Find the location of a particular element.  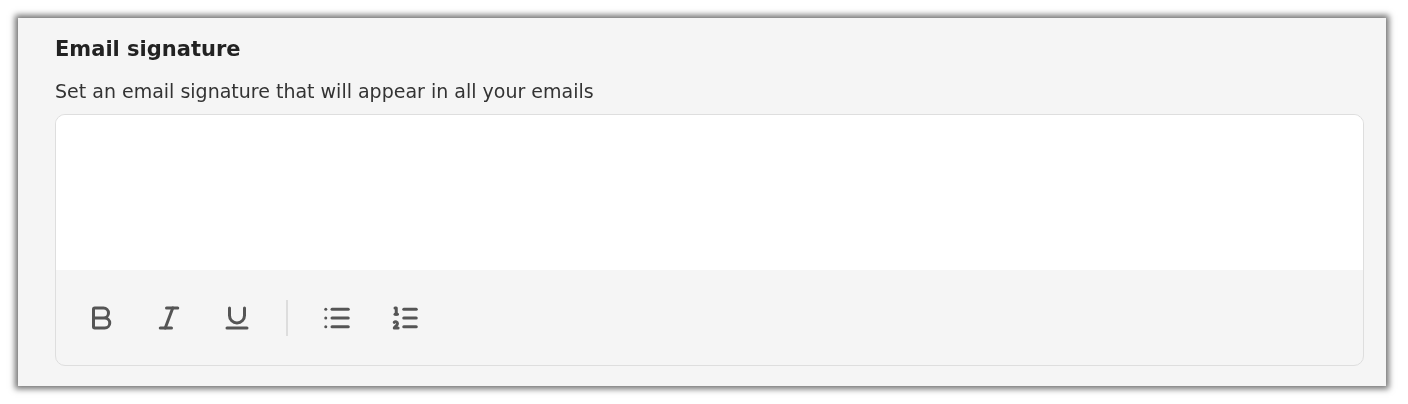

section-description: Set an email signature that will appear in all your emails is located at coordinates (325, 91).